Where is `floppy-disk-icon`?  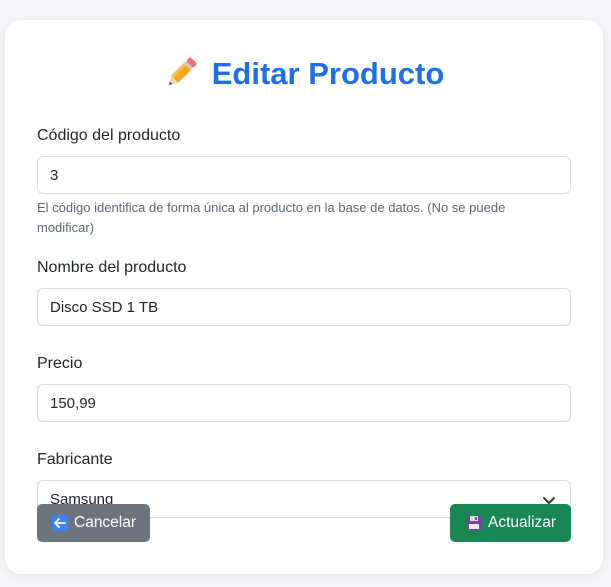
floppy-disk-icon is located at coordinates (474, 523).